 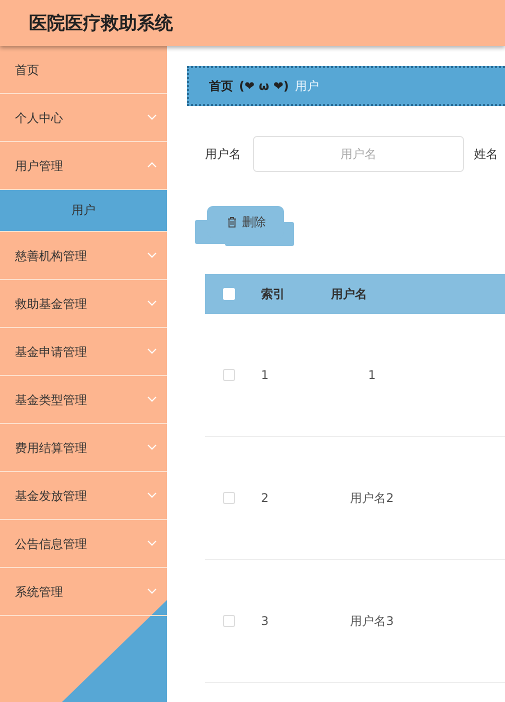 What do you see at coordinates (273, 294) in the screenshot?
I see `column-header: 索引` at bounding box center [273, 294].